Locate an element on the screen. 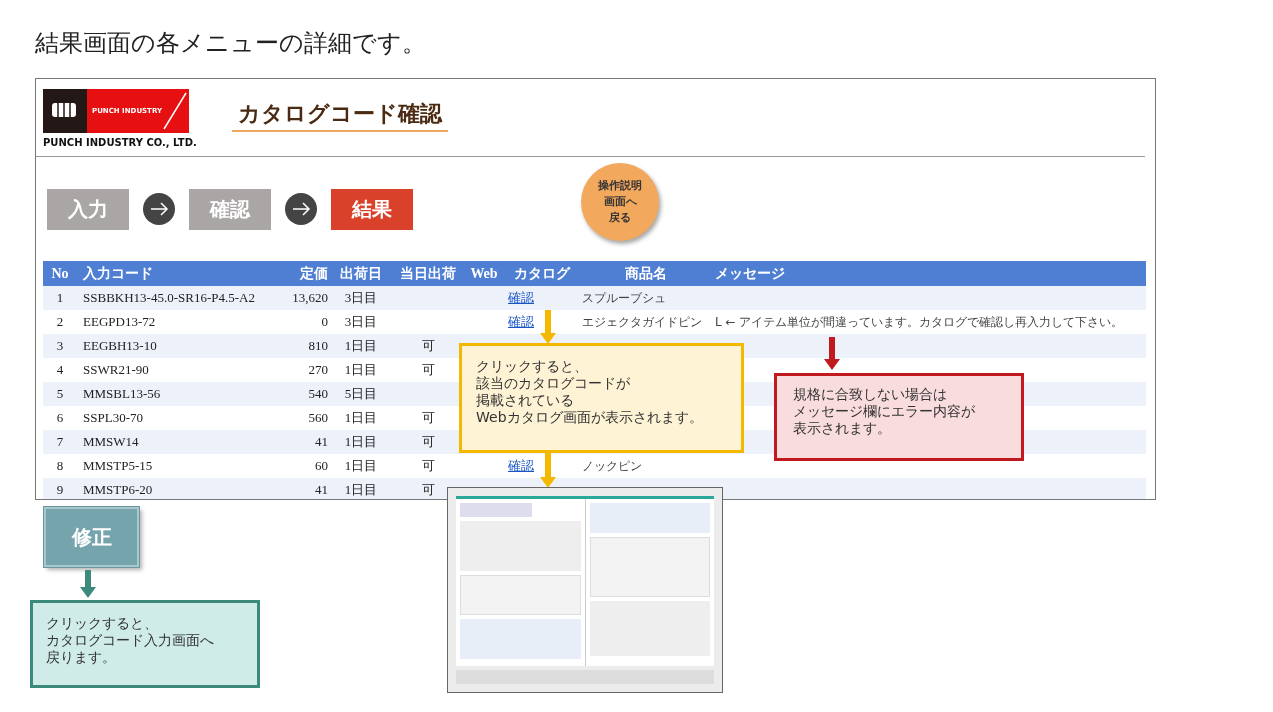 This screenshot has height=712, width=1273. table-cell: 8 is located at coordinates (60, 466).